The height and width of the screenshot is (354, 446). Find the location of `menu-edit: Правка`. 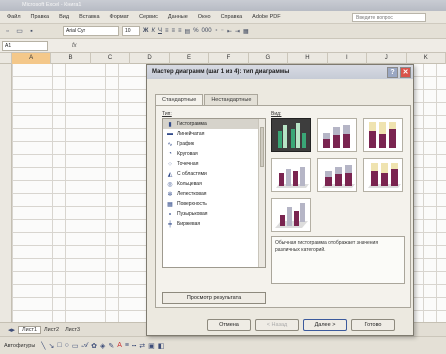

menu-edit: Правка is located at coordinates (40, 17).